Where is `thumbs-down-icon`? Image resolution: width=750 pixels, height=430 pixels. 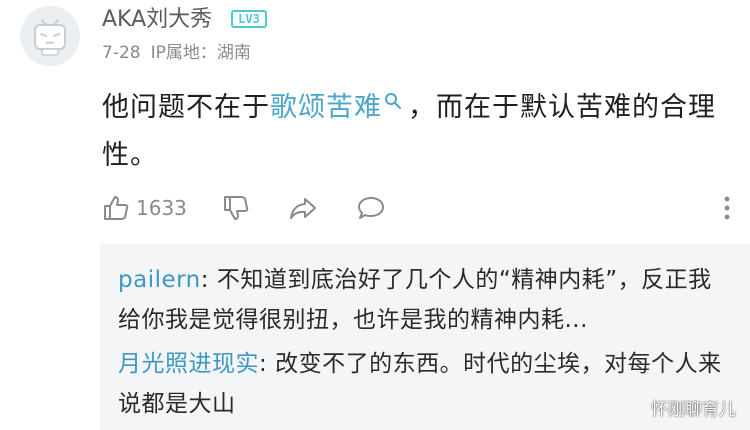
thumbs-down-icon is located at coordinates (236, 208).